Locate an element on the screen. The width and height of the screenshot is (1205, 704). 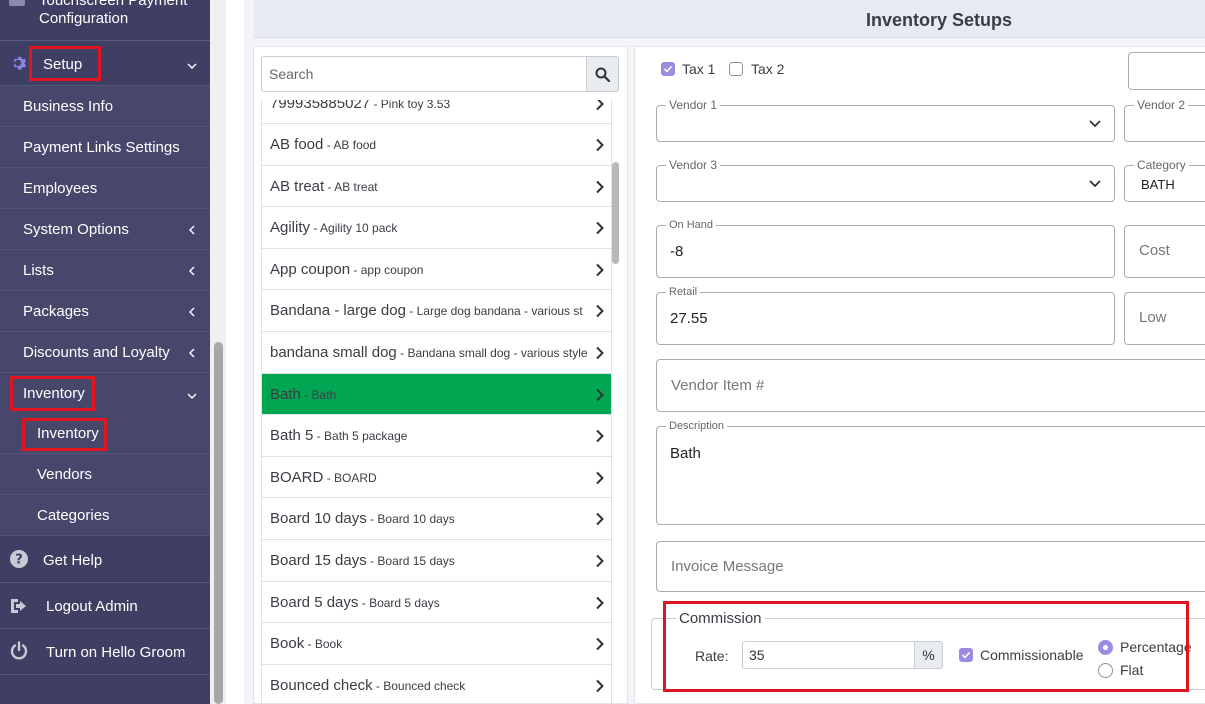
list-item: Bounced check - Bounced check is located at coordinates (436, 684).